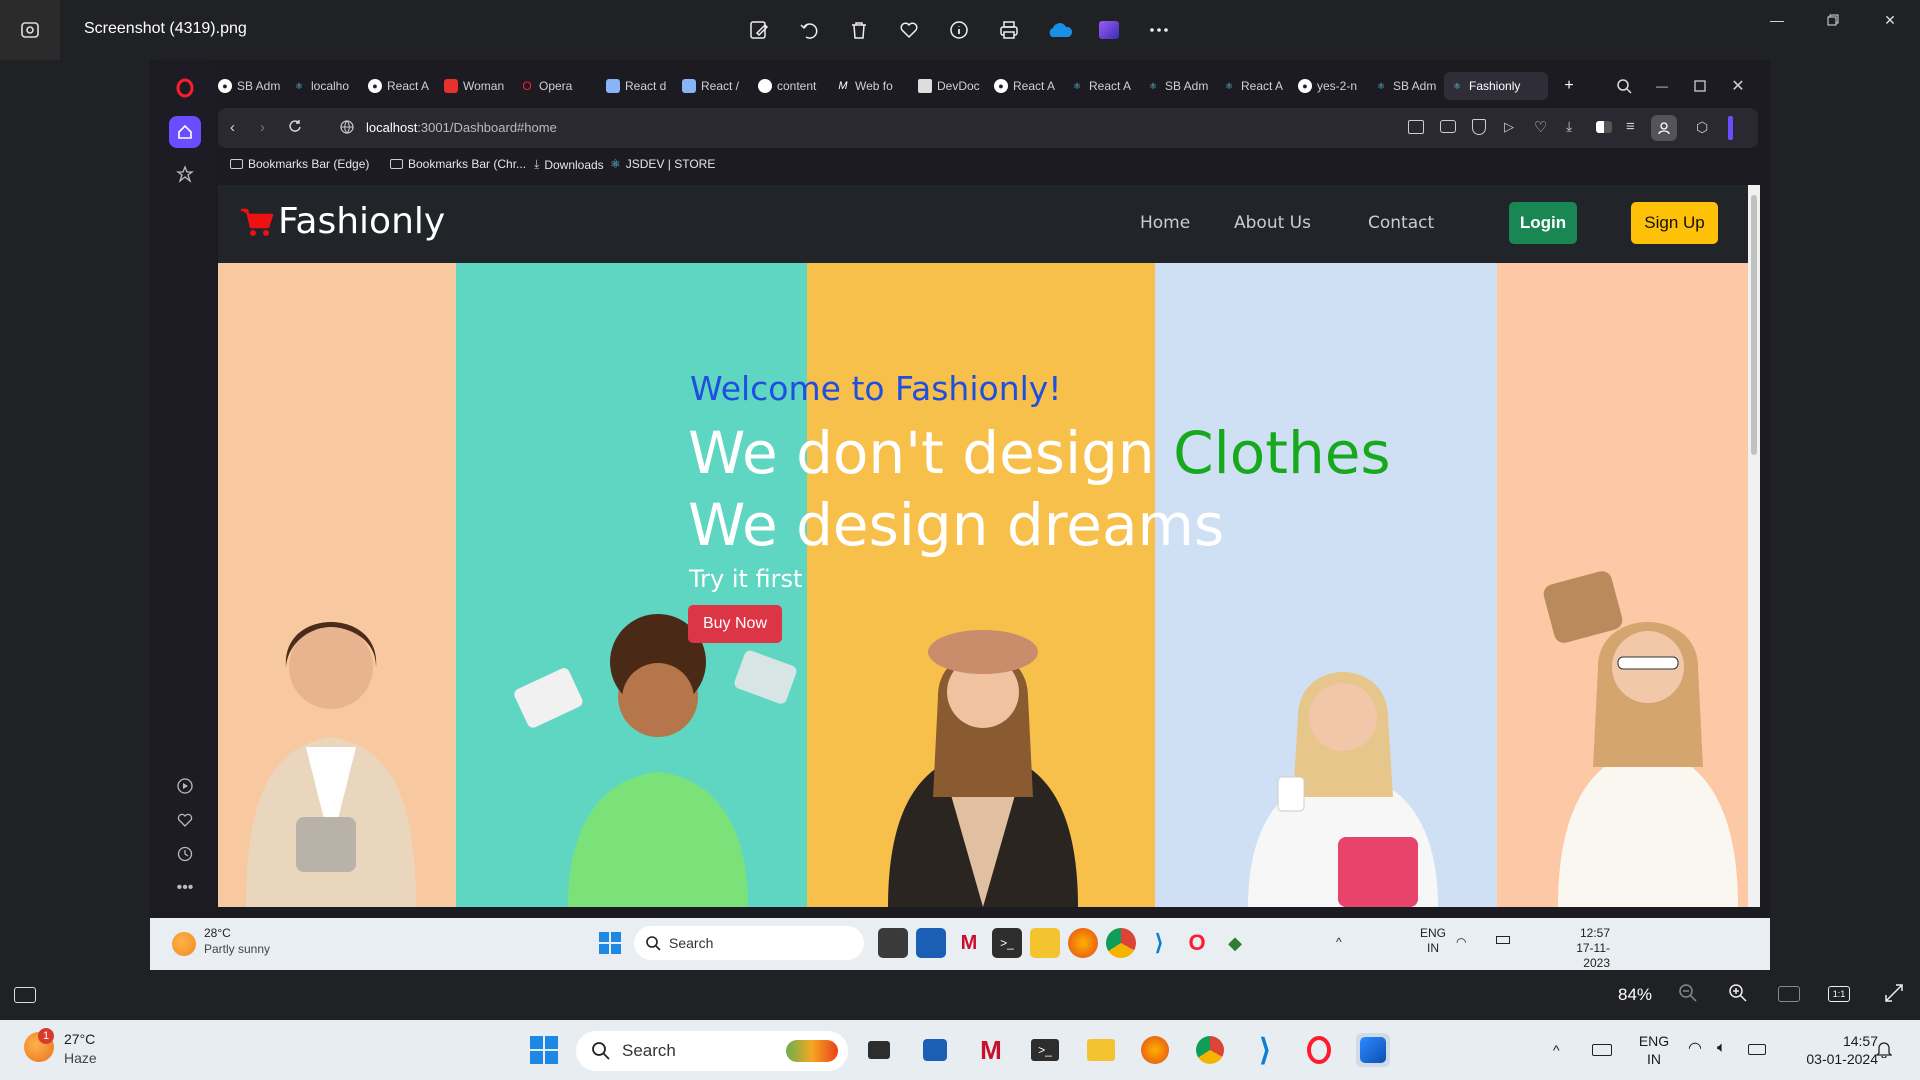 The image size is (1920, 1080). Describe the element at coordinates (185, 888) in the screenshot. I see `more-sidebar-icon: •••` at that location.